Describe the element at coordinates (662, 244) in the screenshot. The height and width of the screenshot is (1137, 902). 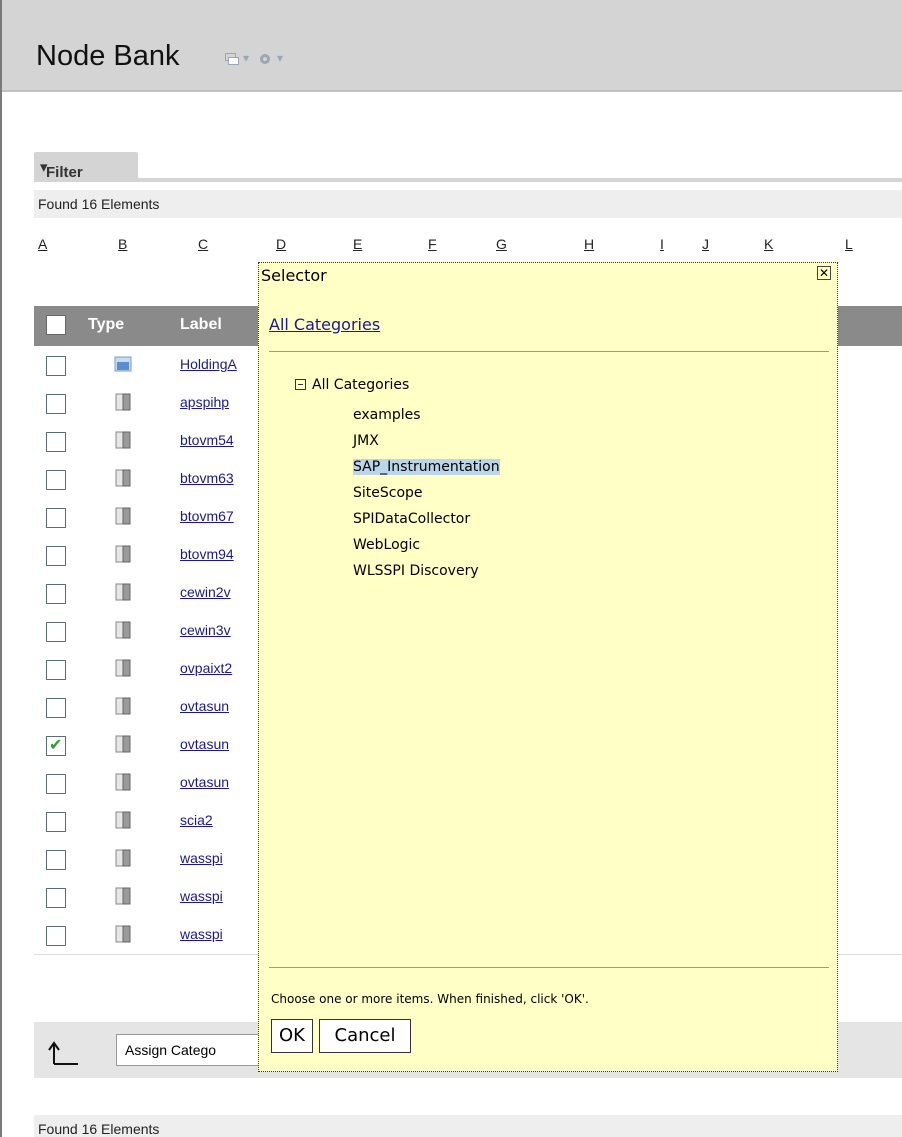
I see `alpha-link-i: I` at that location.